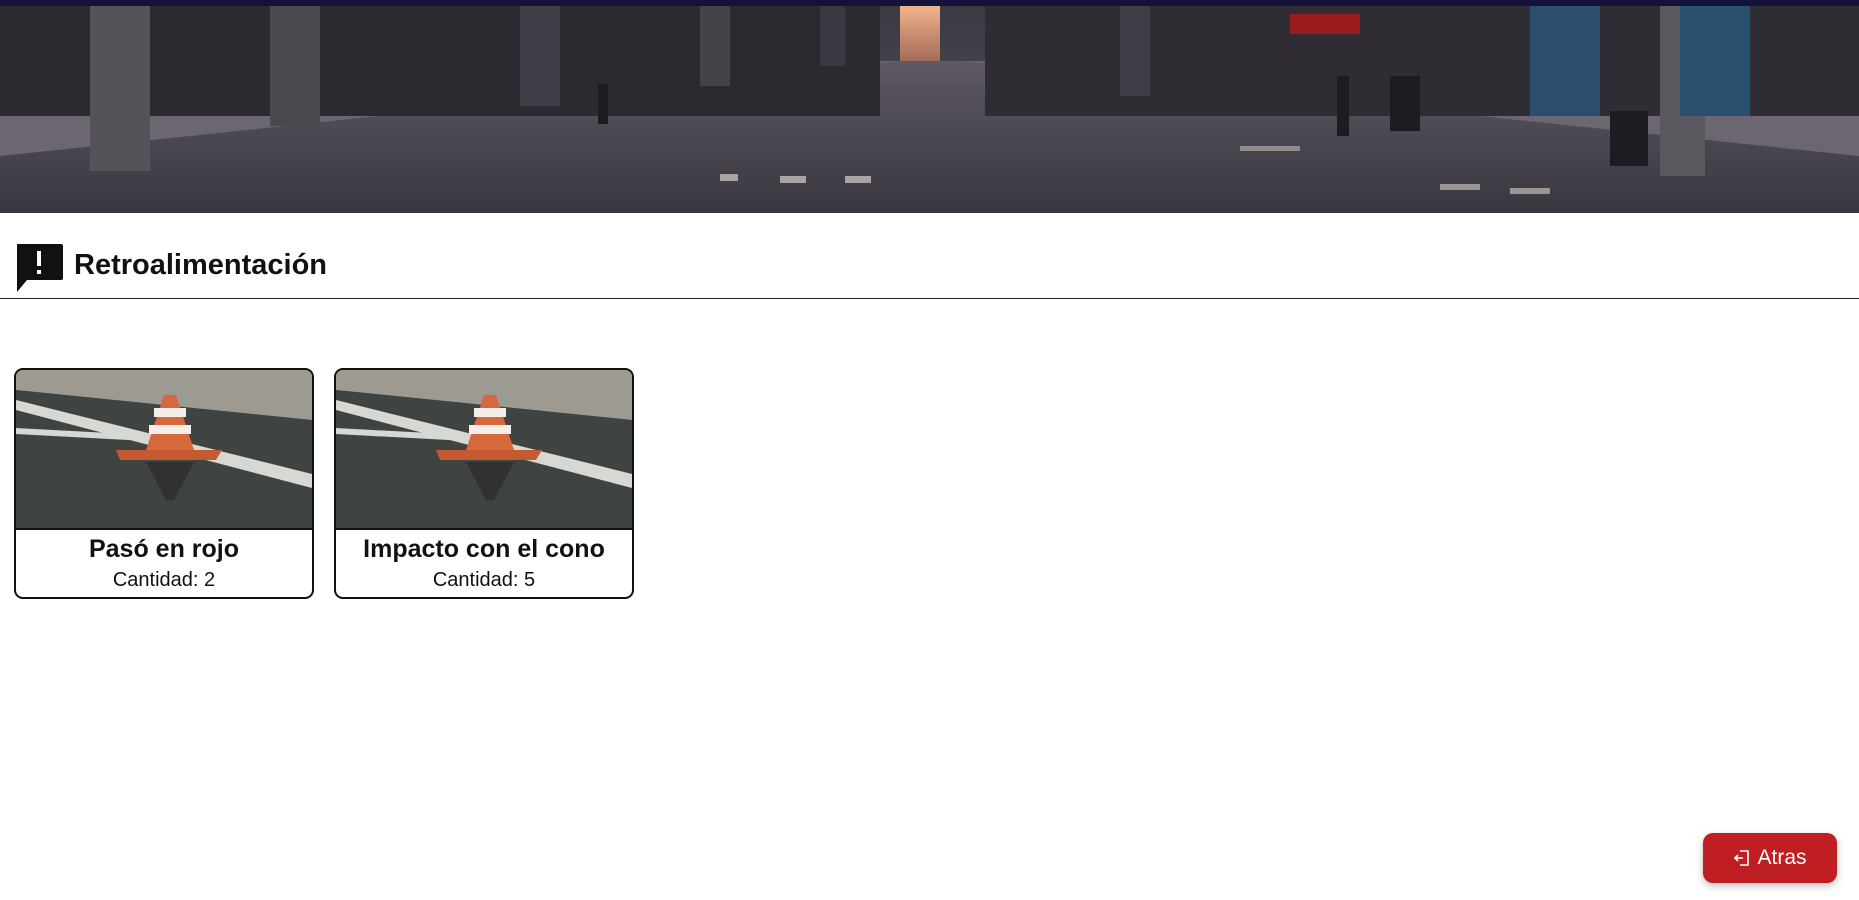  I want to click on card-title: Pasó en rojo, so click(164, 549).